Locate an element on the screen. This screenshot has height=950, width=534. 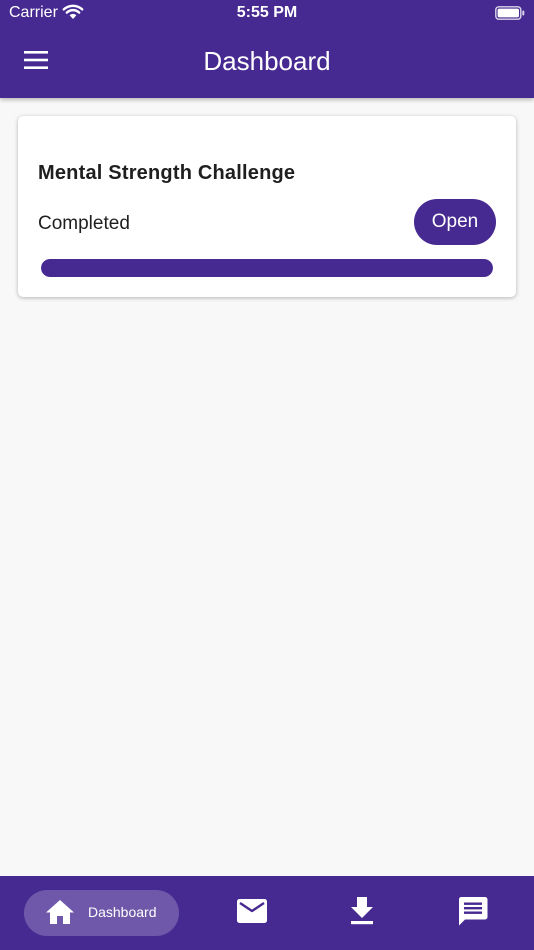
nav-item-downloads is located at coordinates (362, 913).